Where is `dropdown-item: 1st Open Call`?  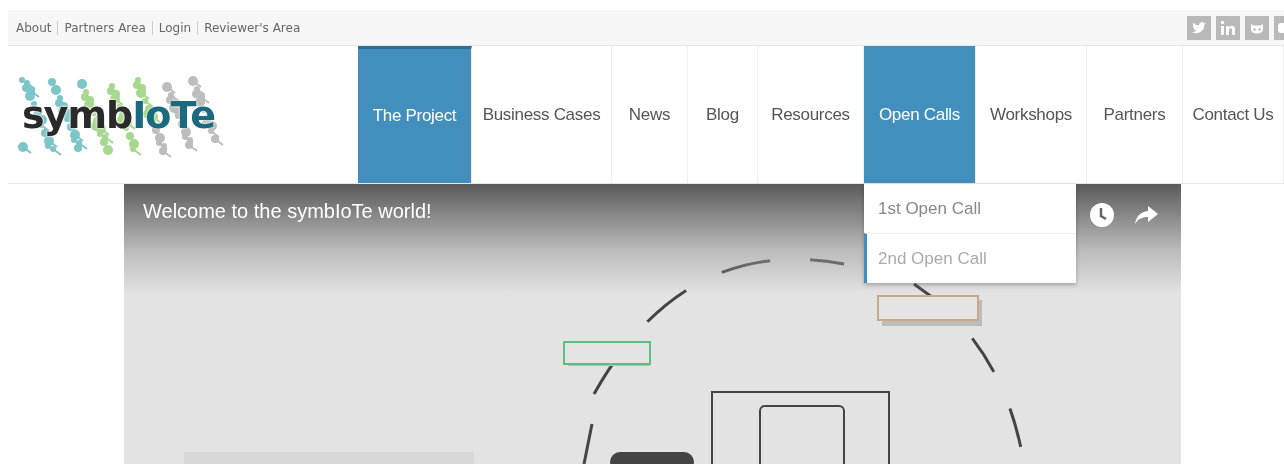 dropdown-item: 1st Open Call is located at coordinates (970, 208).